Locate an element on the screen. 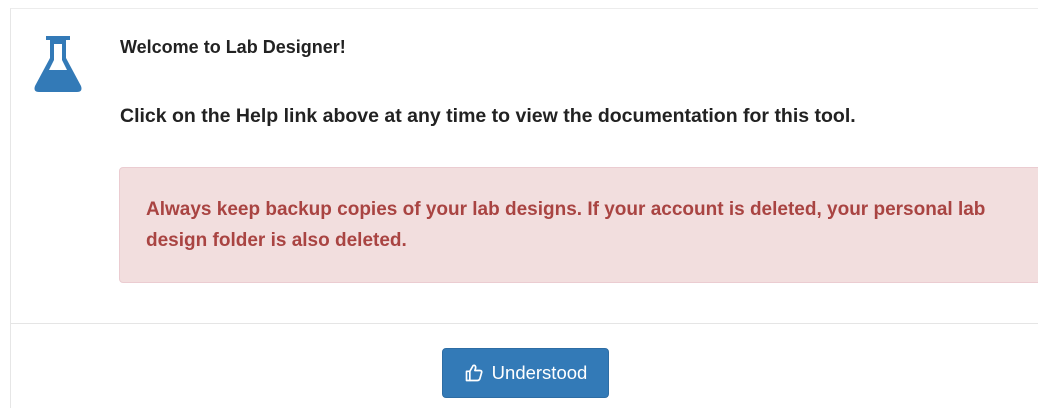 This screenshot has height=408, width=1038. understood-button: Understood is located at coordinates (525, 373).